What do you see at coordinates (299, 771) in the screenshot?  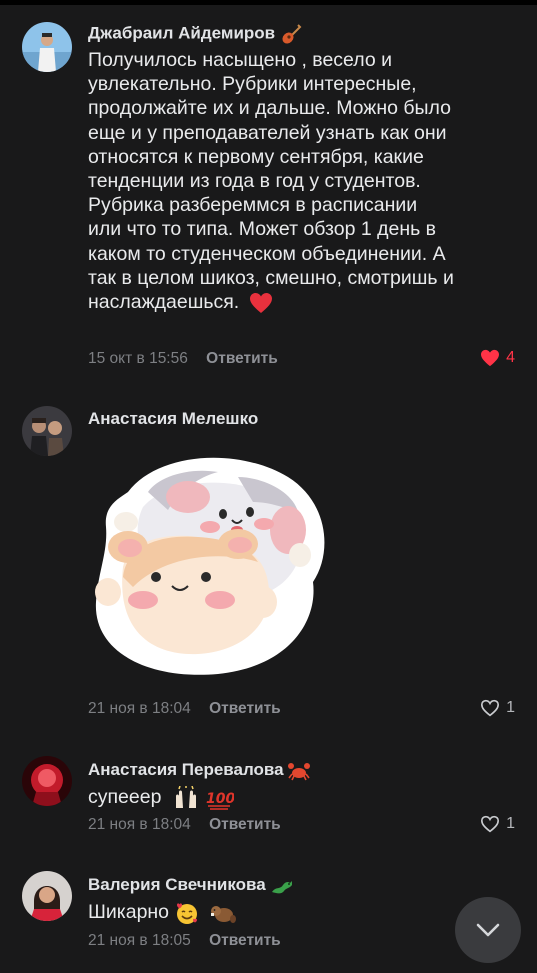 I see `crab-emoji-icon` at bounding box center [299, 771].